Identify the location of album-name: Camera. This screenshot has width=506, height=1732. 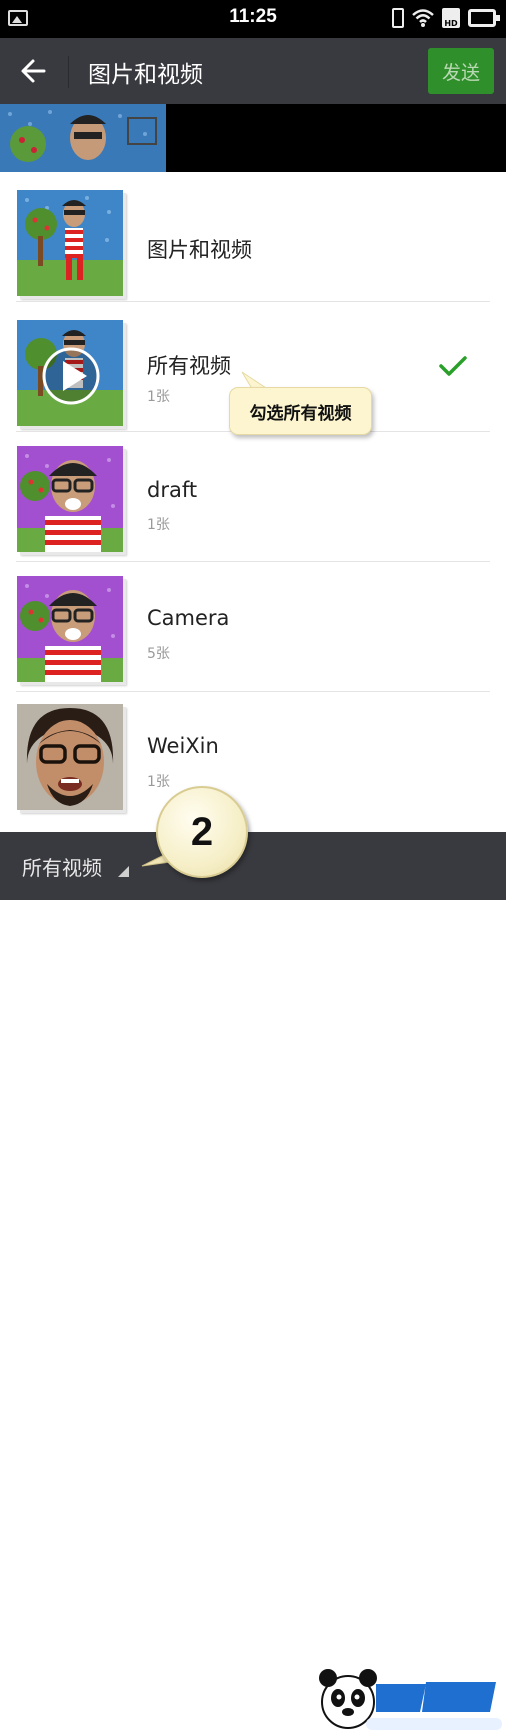
(188, 618).